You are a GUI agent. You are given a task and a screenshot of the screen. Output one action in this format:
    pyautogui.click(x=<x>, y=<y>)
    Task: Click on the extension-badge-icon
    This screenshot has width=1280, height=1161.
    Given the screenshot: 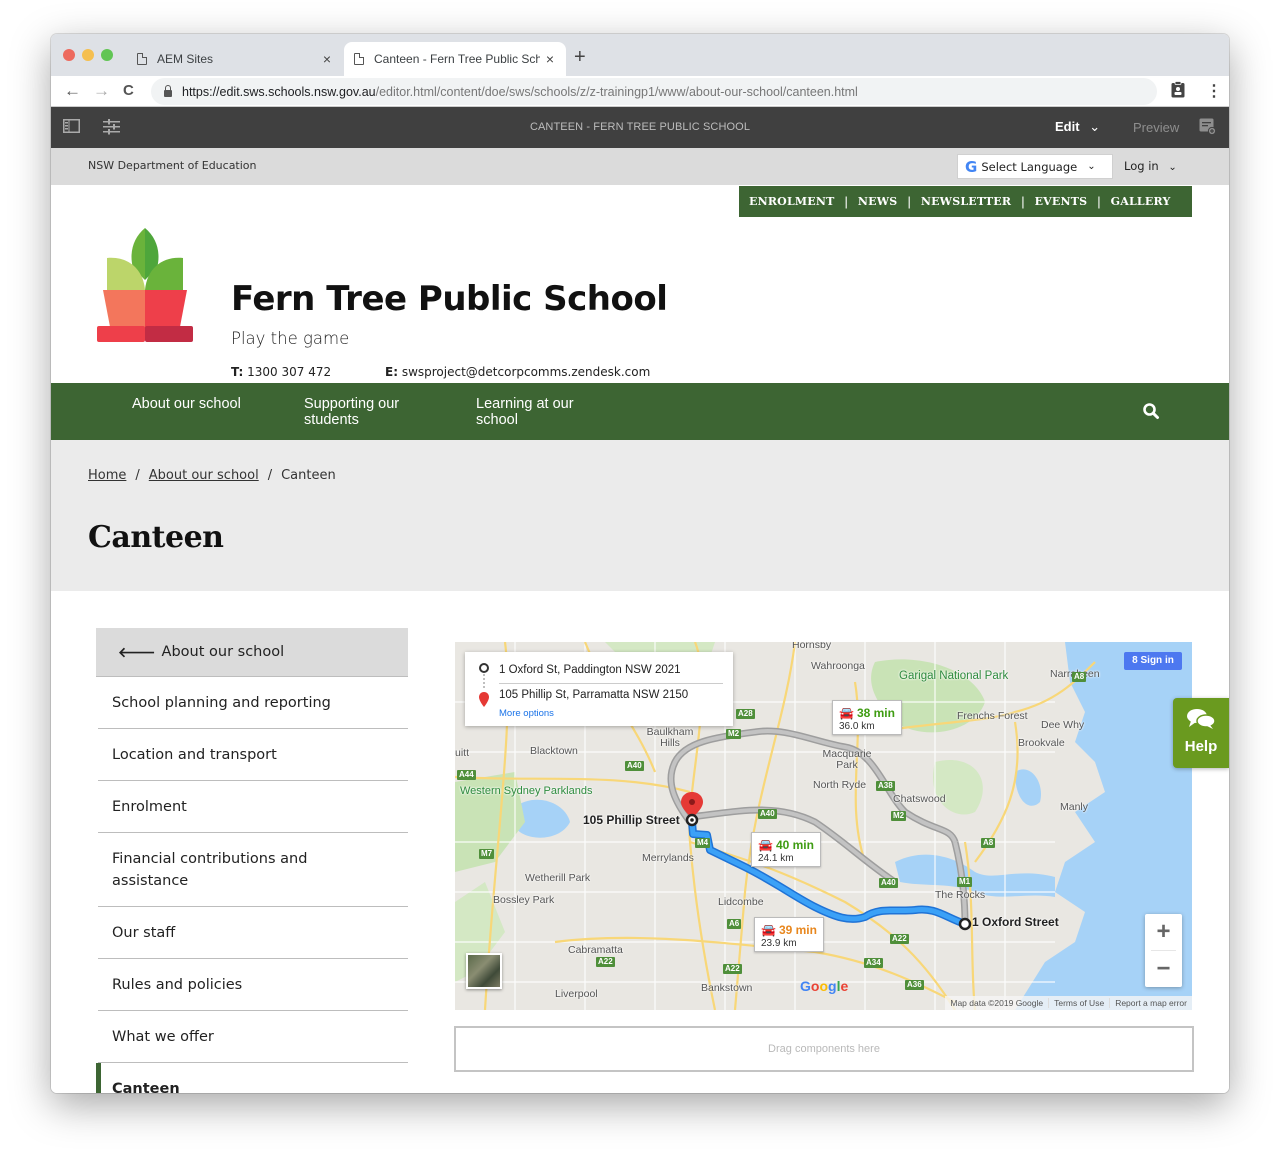 What is the action you would take?
    pyautogui.click(x=1178, y=92)
    